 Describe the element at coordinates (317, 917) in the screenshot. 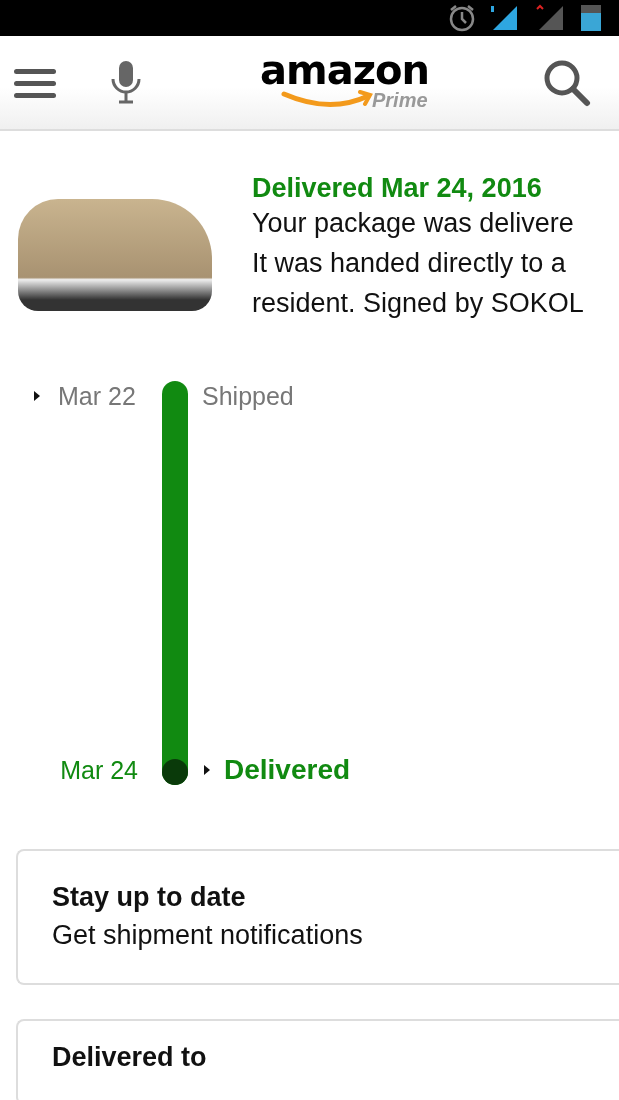

I see `info-card: Stay up to date Get shipment notifications` at that location.